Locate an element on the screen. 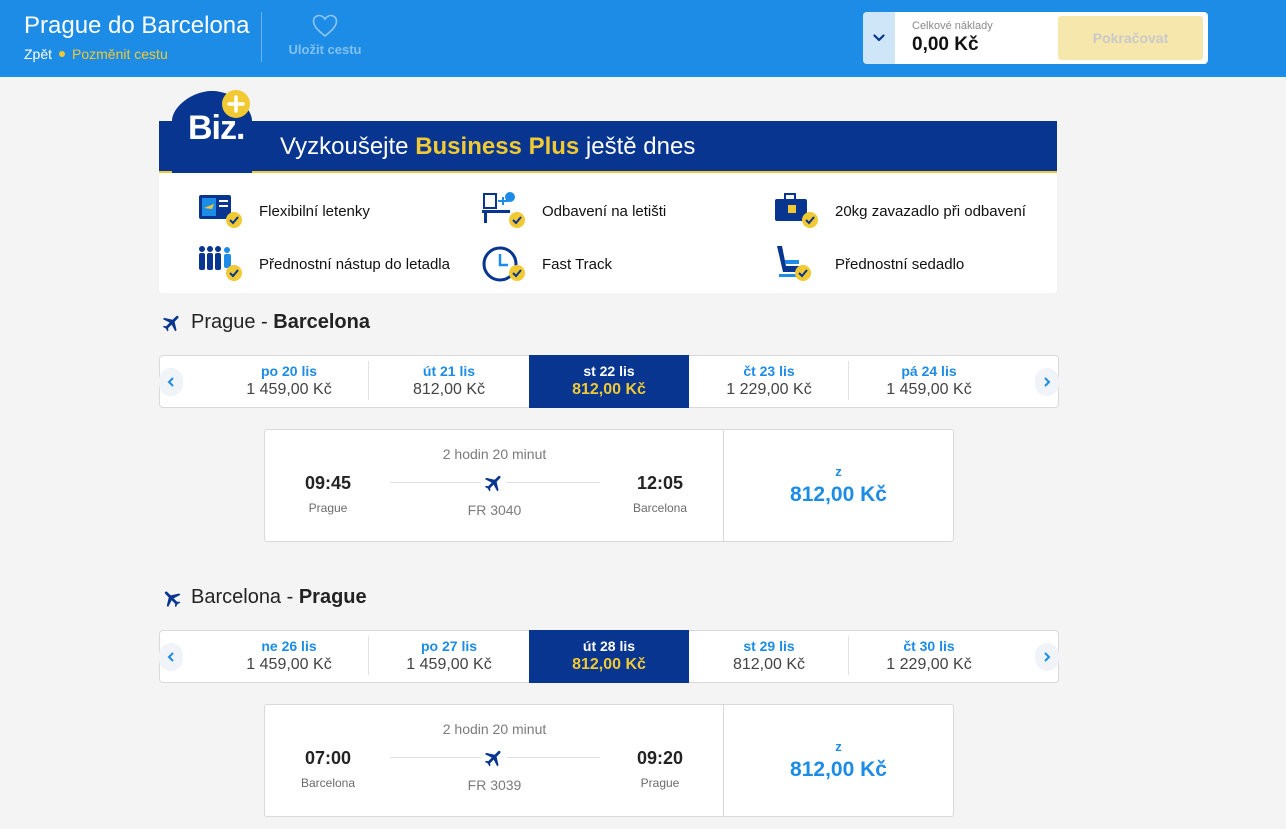 This screenshot has width=1286, height=829. inbound-route-title: Barcelona - Prague is located at coordinates (264, 597).